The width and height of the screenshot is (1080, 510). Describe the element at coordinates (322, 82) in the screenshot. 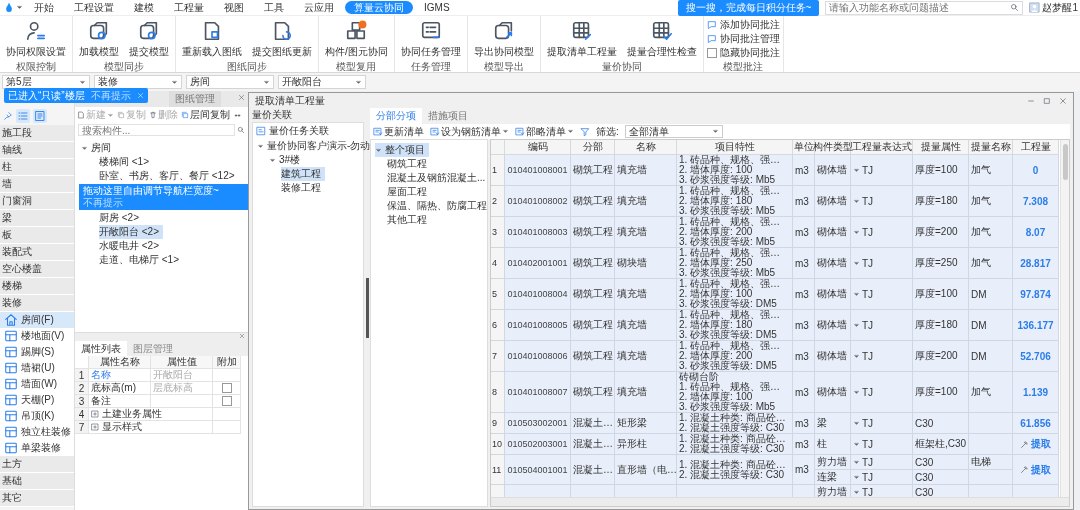

I see `dropdown: 开敞阳台` at that location.